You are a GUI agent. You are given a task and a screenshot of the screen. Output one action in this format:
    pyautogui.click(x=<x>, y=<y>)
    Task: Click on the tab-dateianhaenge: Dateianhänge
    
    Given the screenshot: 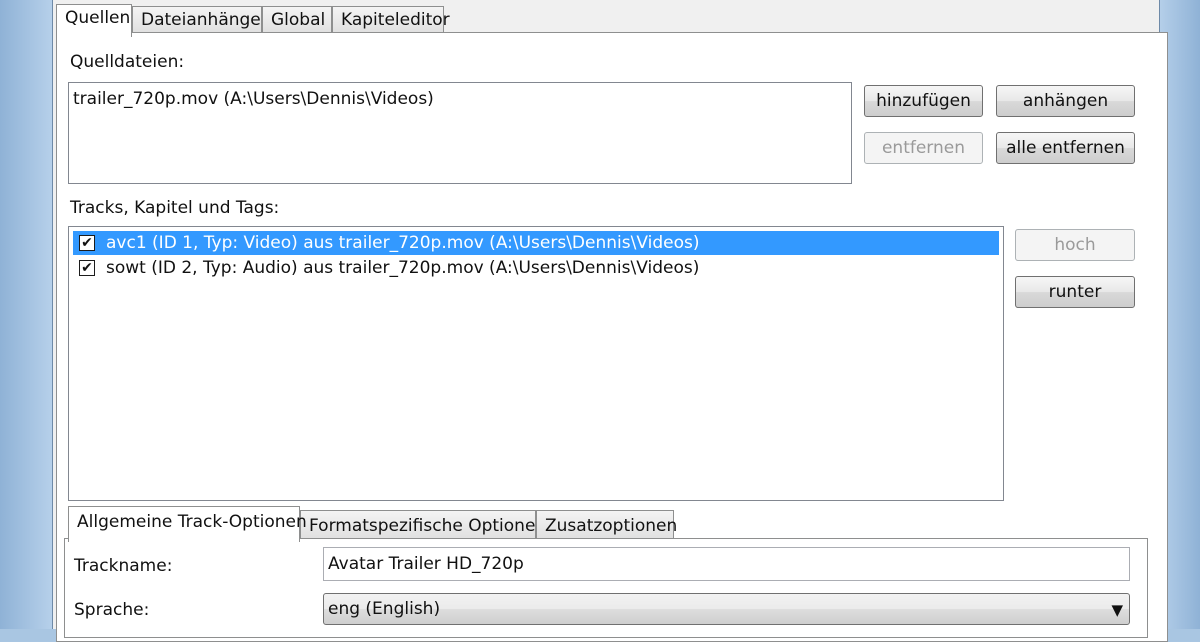 What is the action you would take?
    pyautogui.click(x=197, y=20)
    